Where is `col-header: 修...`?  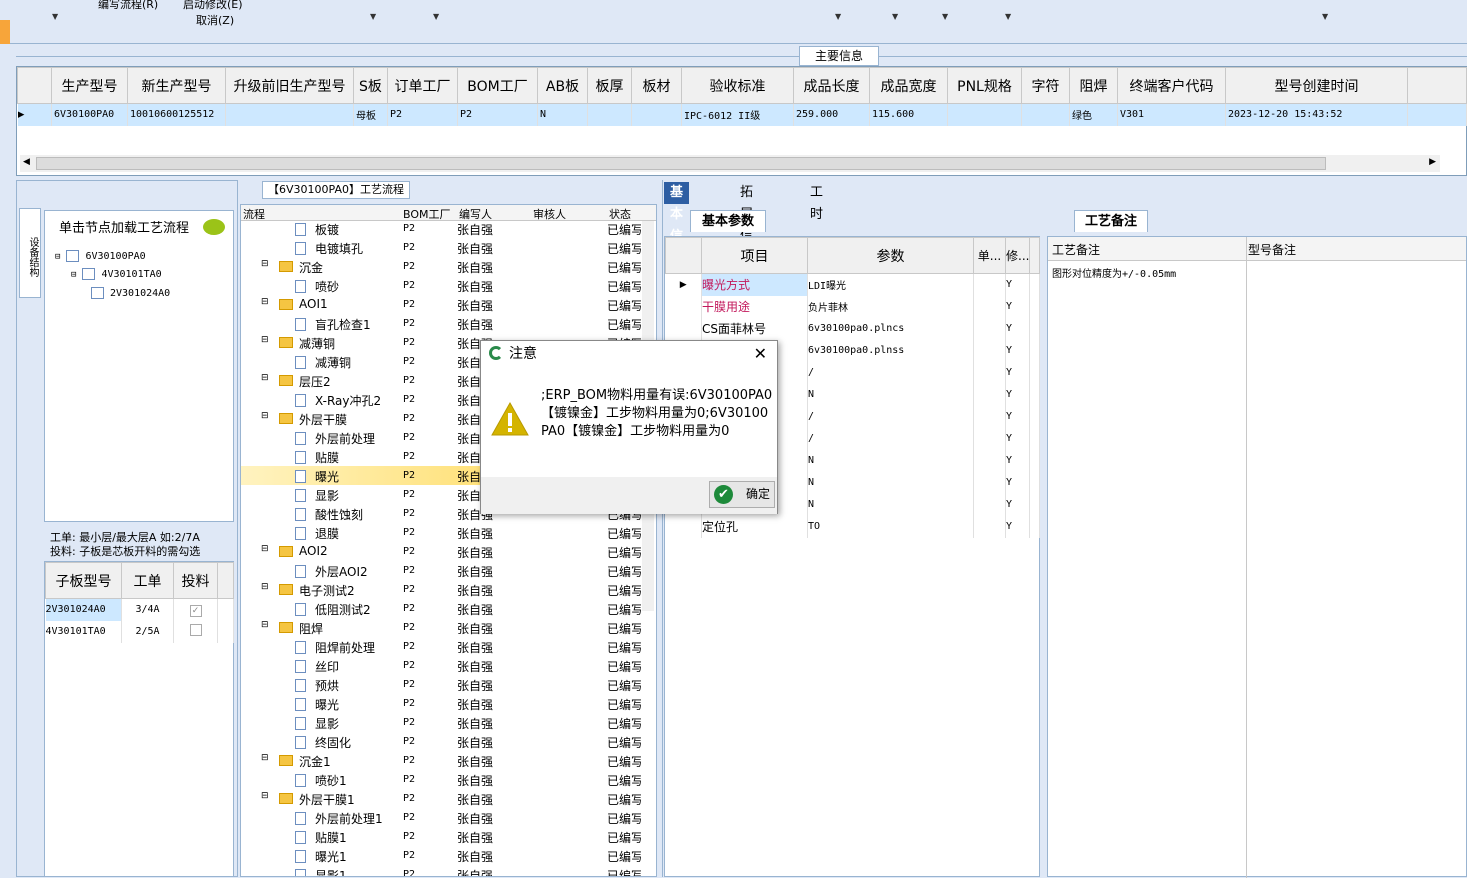 col-header: 修... is located at coordinates (1017, 255).